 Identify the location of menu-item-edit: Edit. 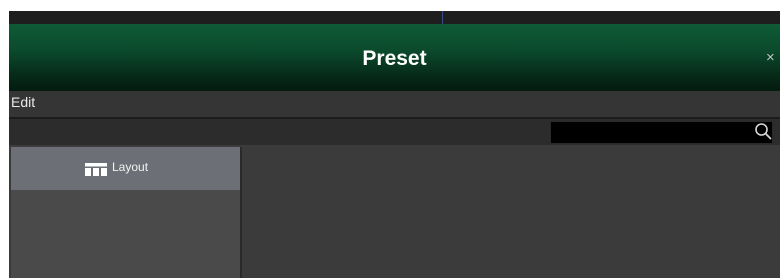
(23, 102).